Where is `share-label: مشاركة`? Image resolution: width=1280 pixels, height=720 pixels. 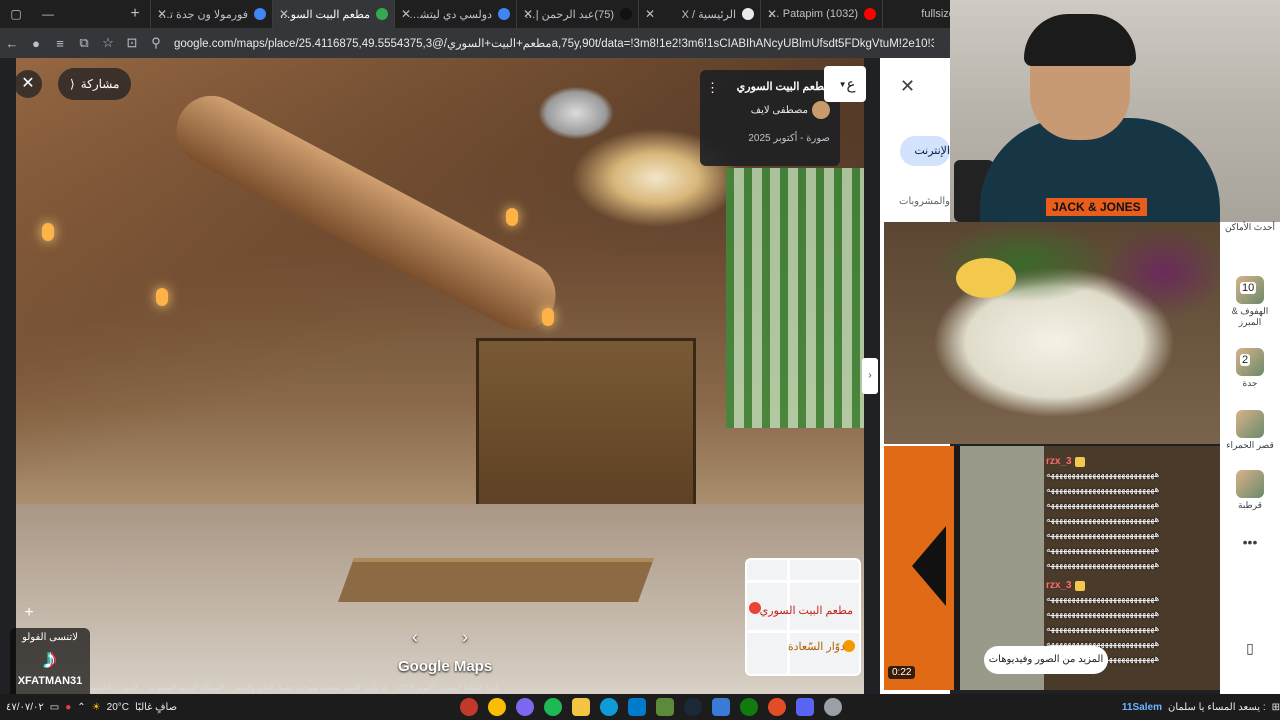 share-label: مشاركة is located at coordinates (100, 84).